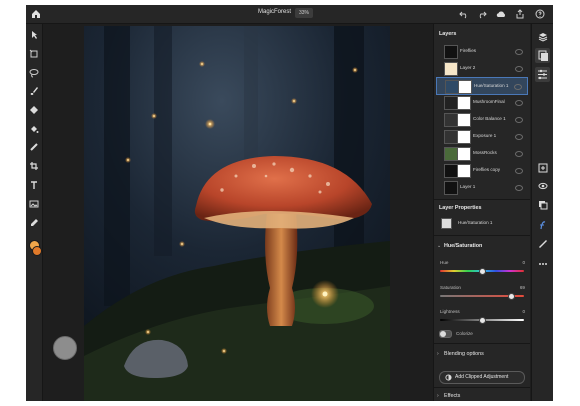  Describe the element at coordinates (65, 348) in the screenshot. I see `touch-shortcut-button` at that location.